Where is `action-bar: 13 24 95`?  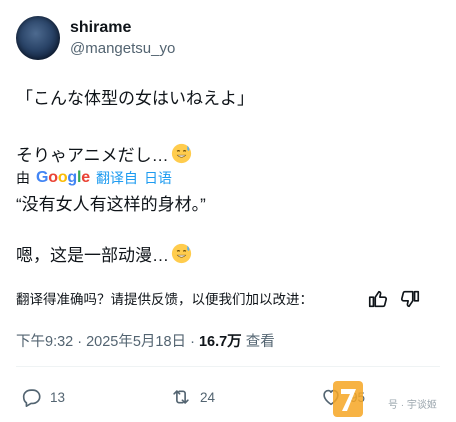 action-bar: 13 24 95 is located at coordinates (228, 398).